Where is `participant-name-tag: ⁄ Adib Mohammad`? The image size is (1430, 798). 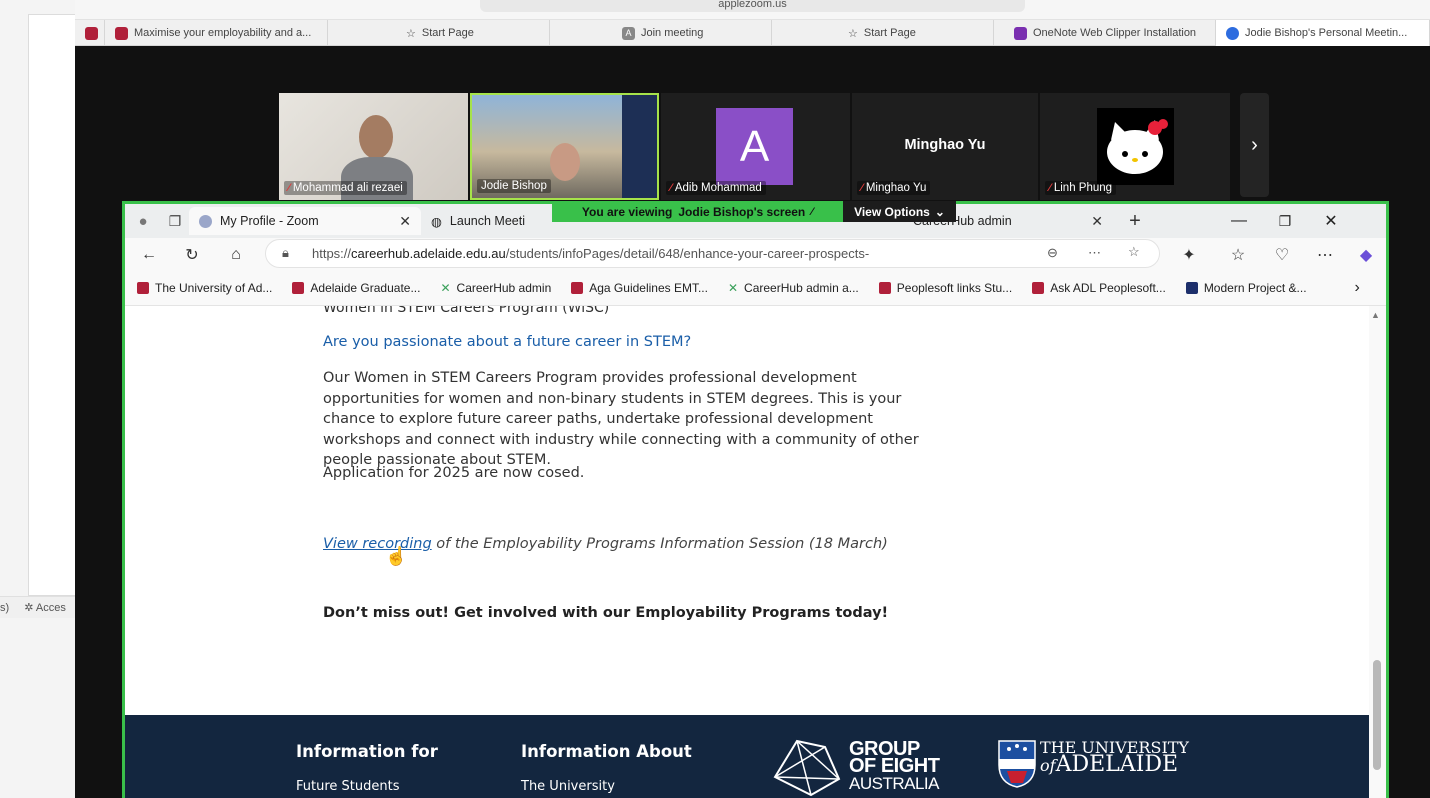 participant-name-tag: ⁄ Adib Mohammad is located at coordinates (716, 188).